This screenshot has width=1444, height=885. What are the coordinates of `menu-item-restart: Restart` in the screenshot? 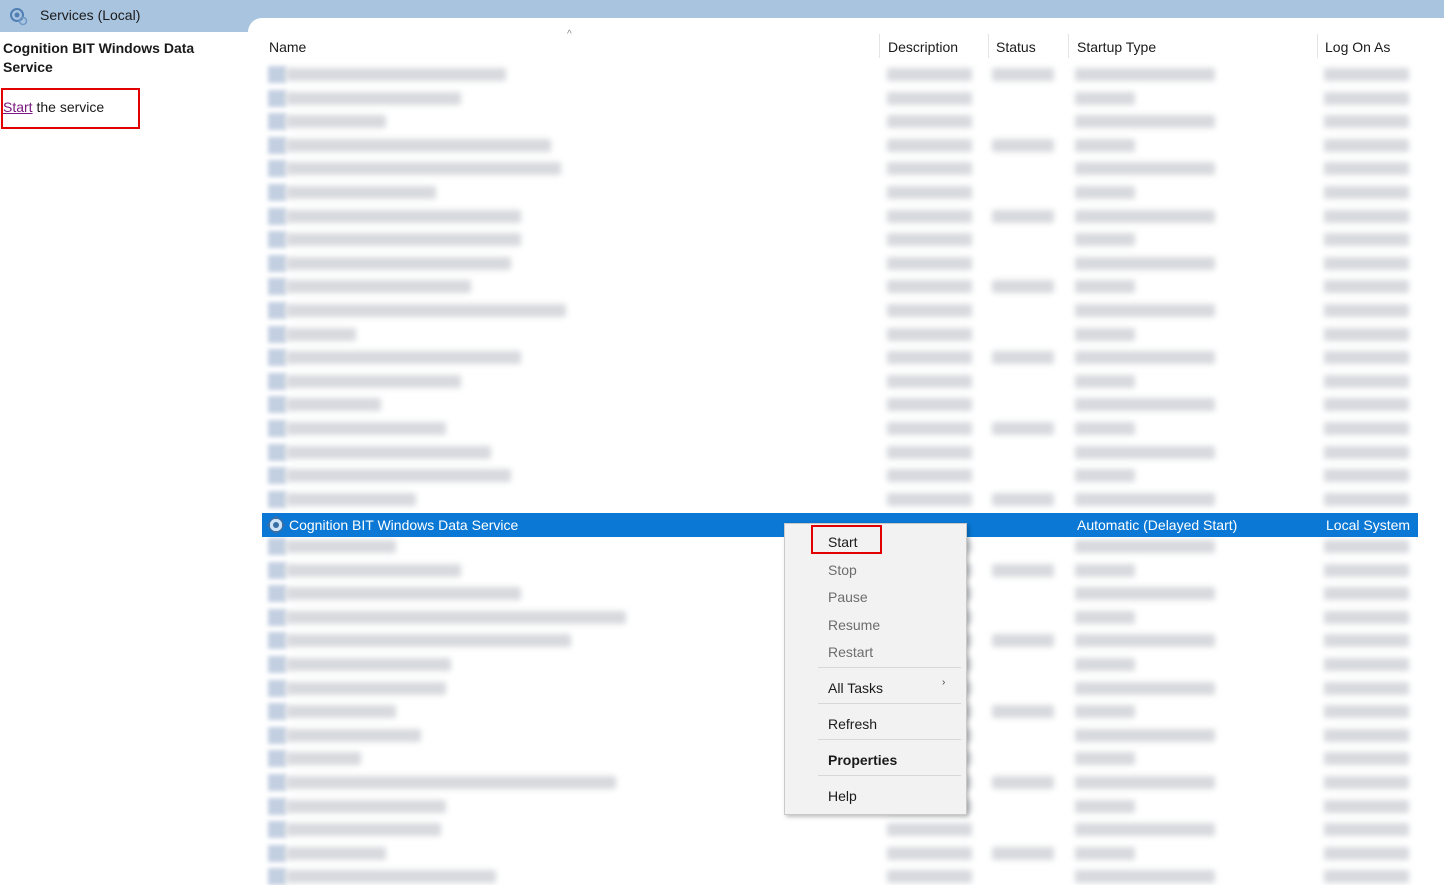 It's located at (850, 652).